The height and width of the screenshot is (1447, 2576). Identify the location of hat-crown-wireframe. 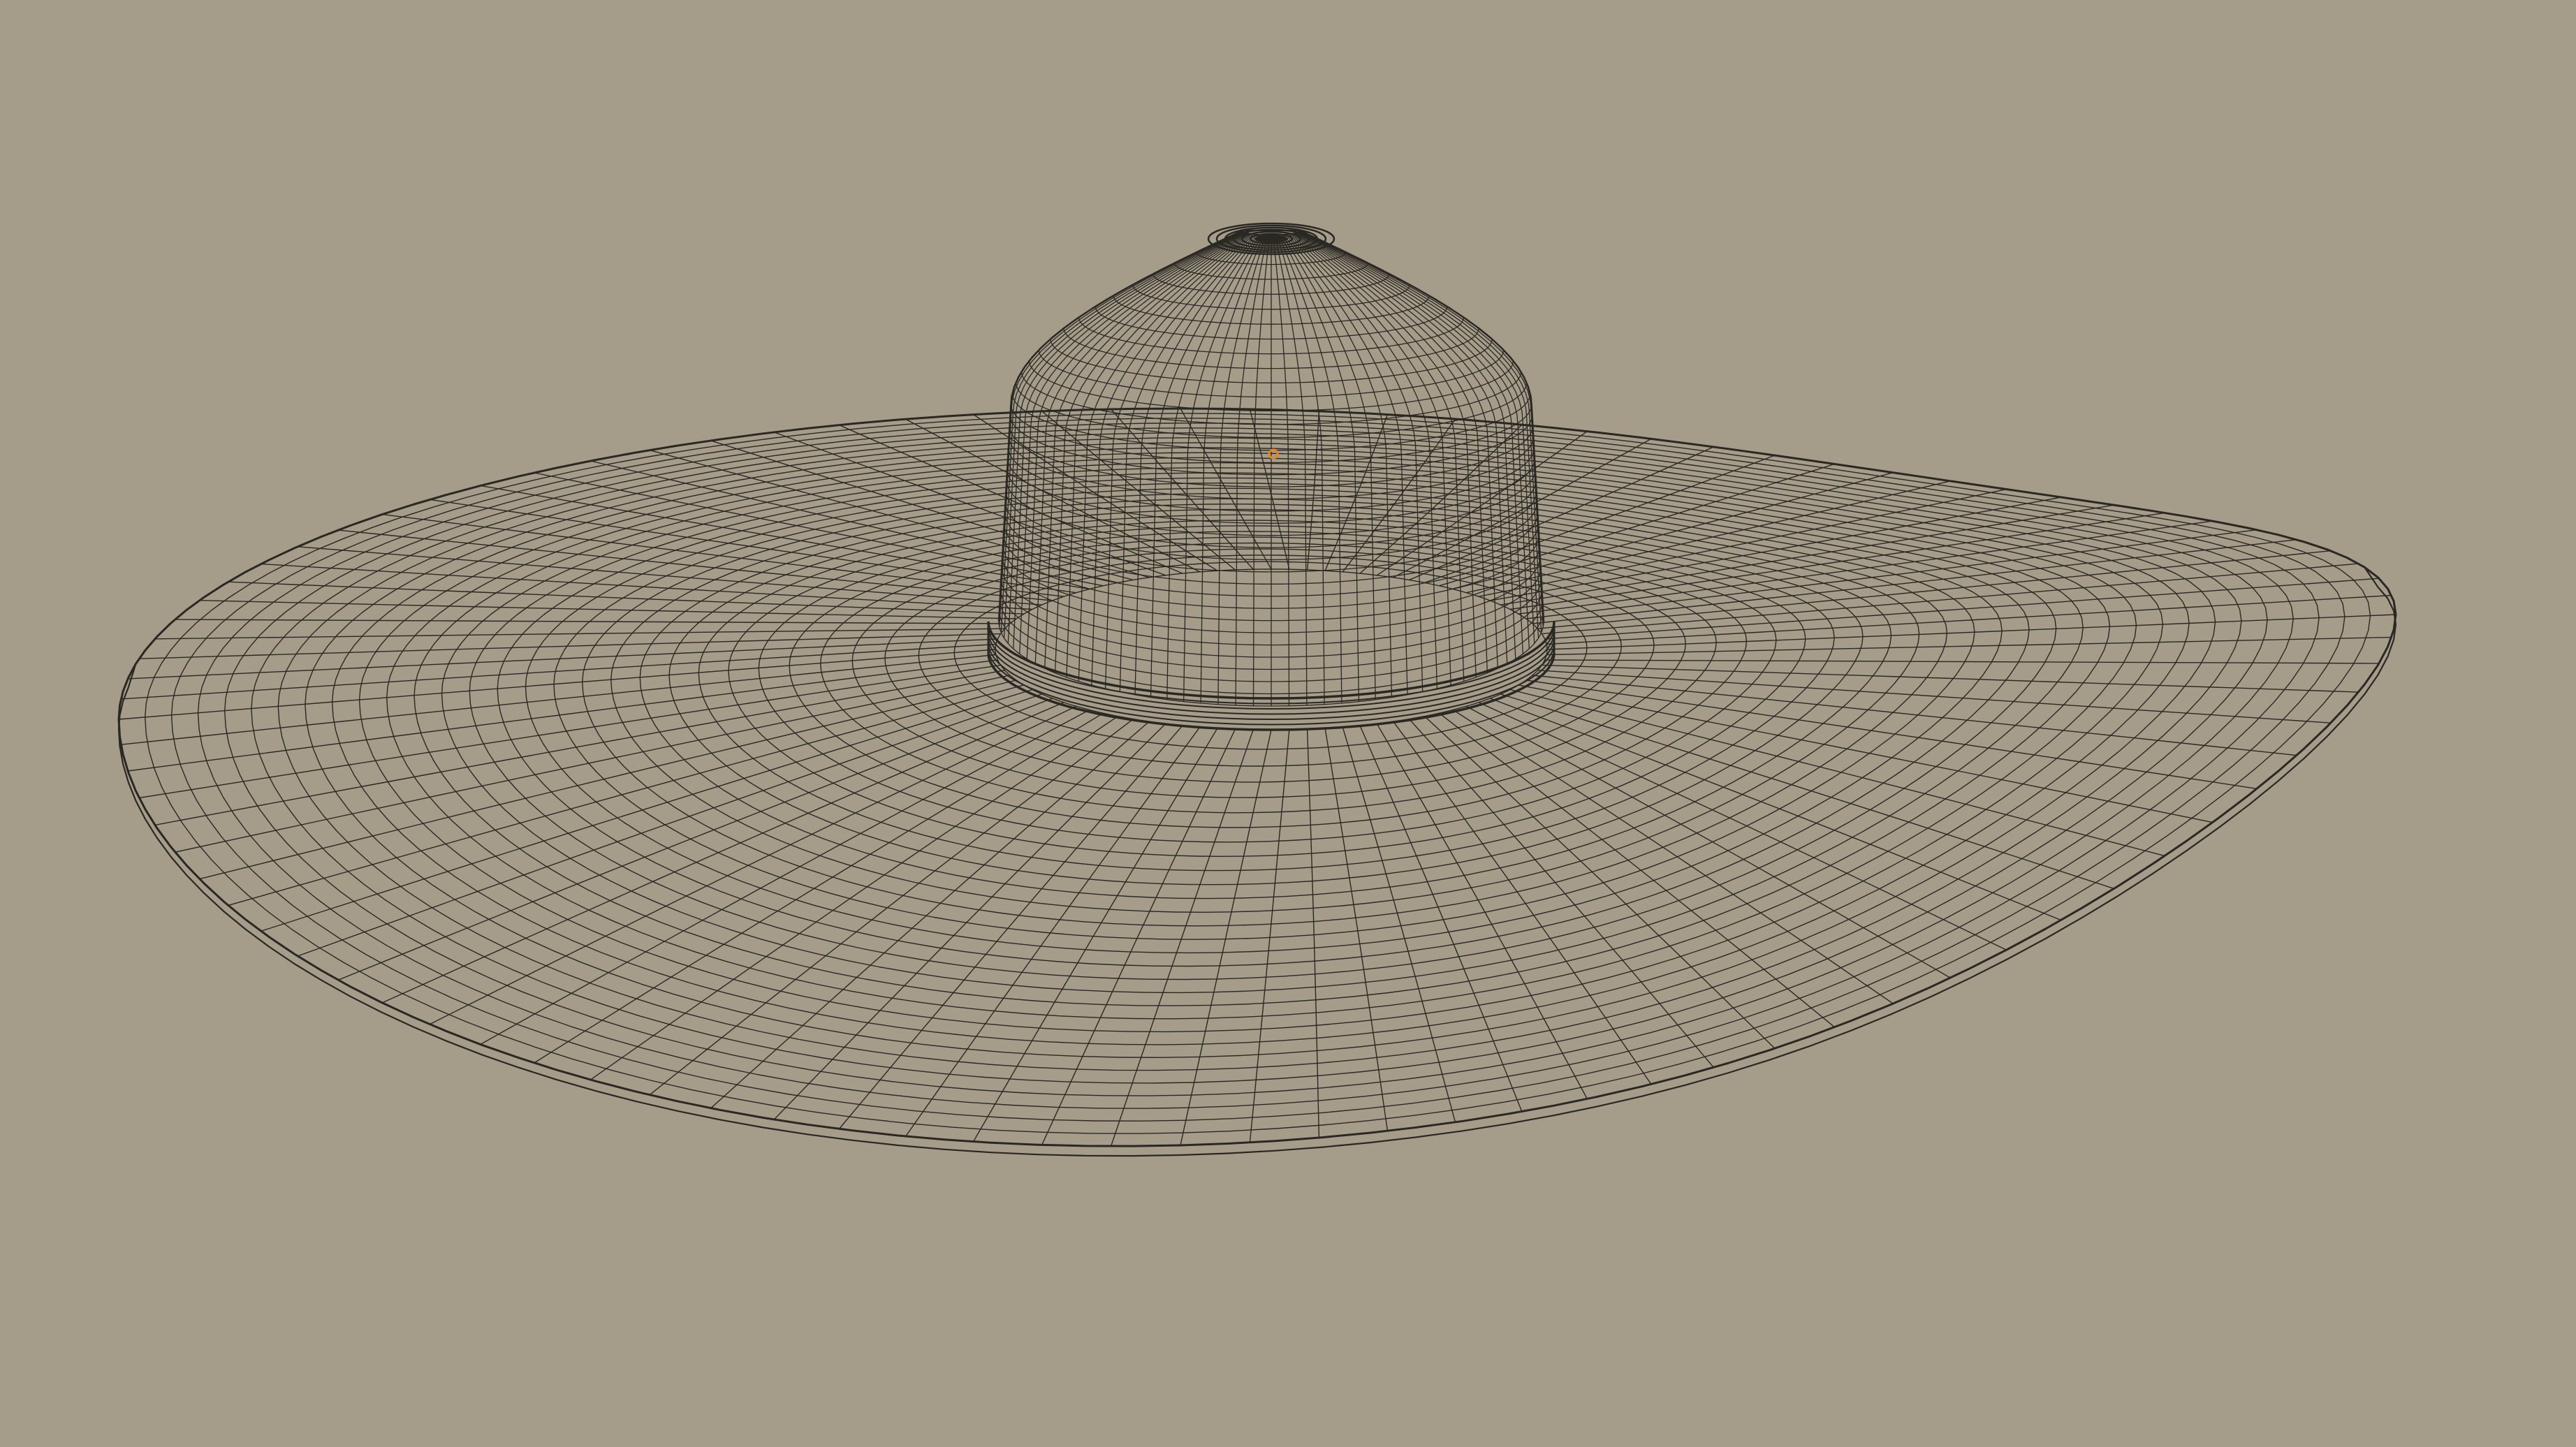
(1271, 464).